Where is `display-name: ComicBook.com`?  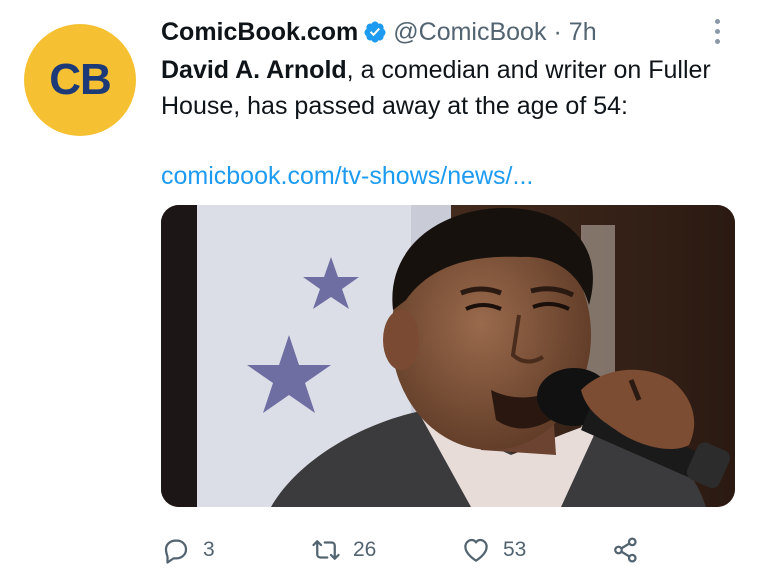
display-name: ComicBook.com is located at coordinates (259, 32).